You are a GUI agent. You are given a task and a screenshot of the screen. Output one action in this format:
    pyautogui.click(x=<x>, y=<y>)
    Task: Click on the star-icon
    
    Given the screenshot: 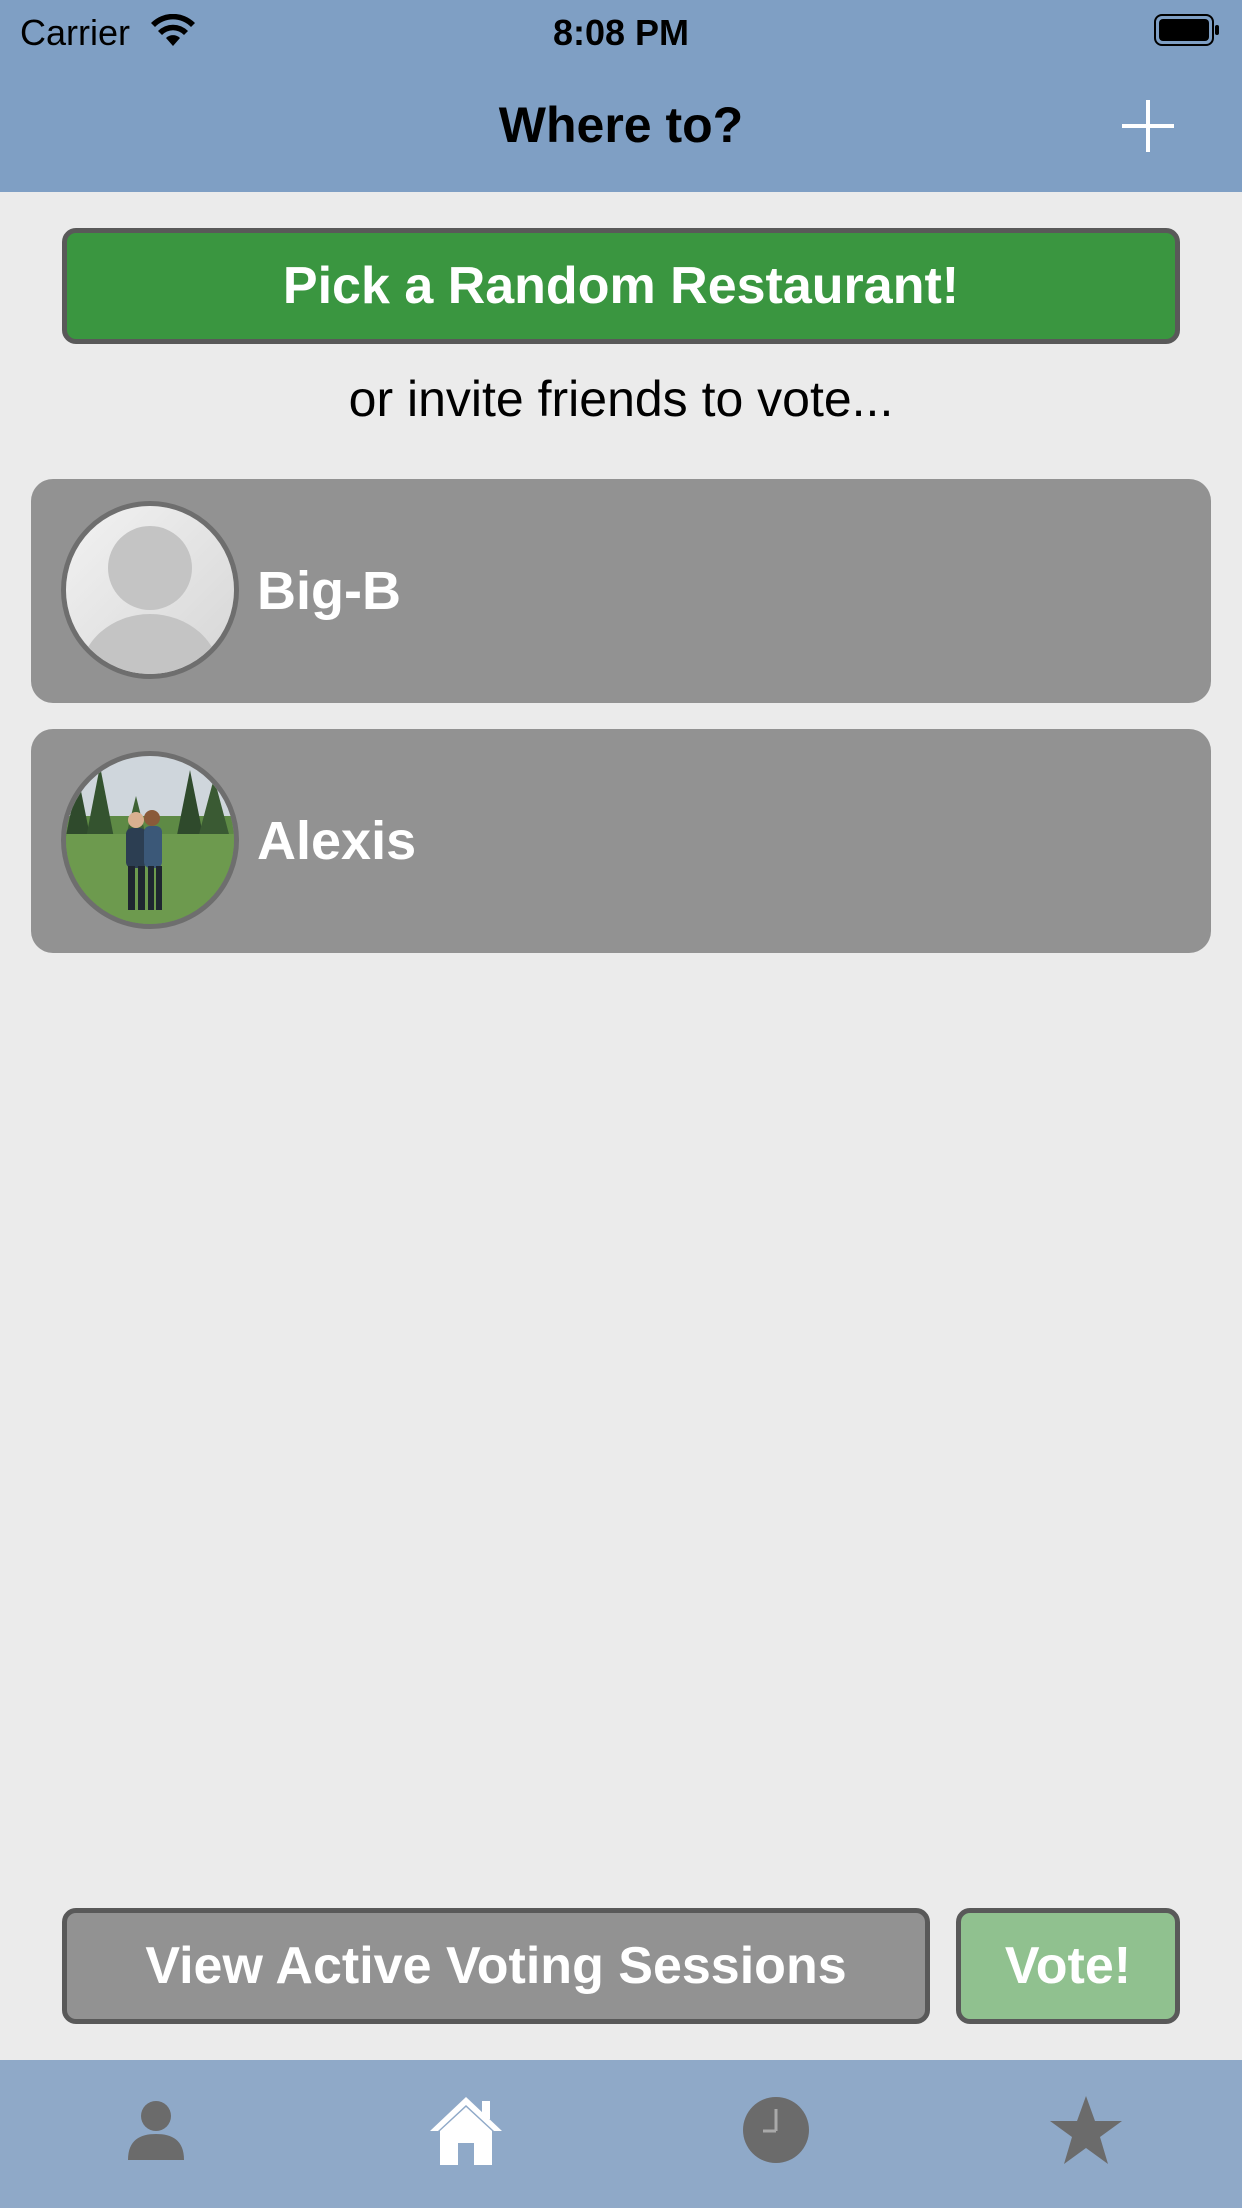 What is the action you would take?
    pyautogui.click(x=1086, y=2130)
    